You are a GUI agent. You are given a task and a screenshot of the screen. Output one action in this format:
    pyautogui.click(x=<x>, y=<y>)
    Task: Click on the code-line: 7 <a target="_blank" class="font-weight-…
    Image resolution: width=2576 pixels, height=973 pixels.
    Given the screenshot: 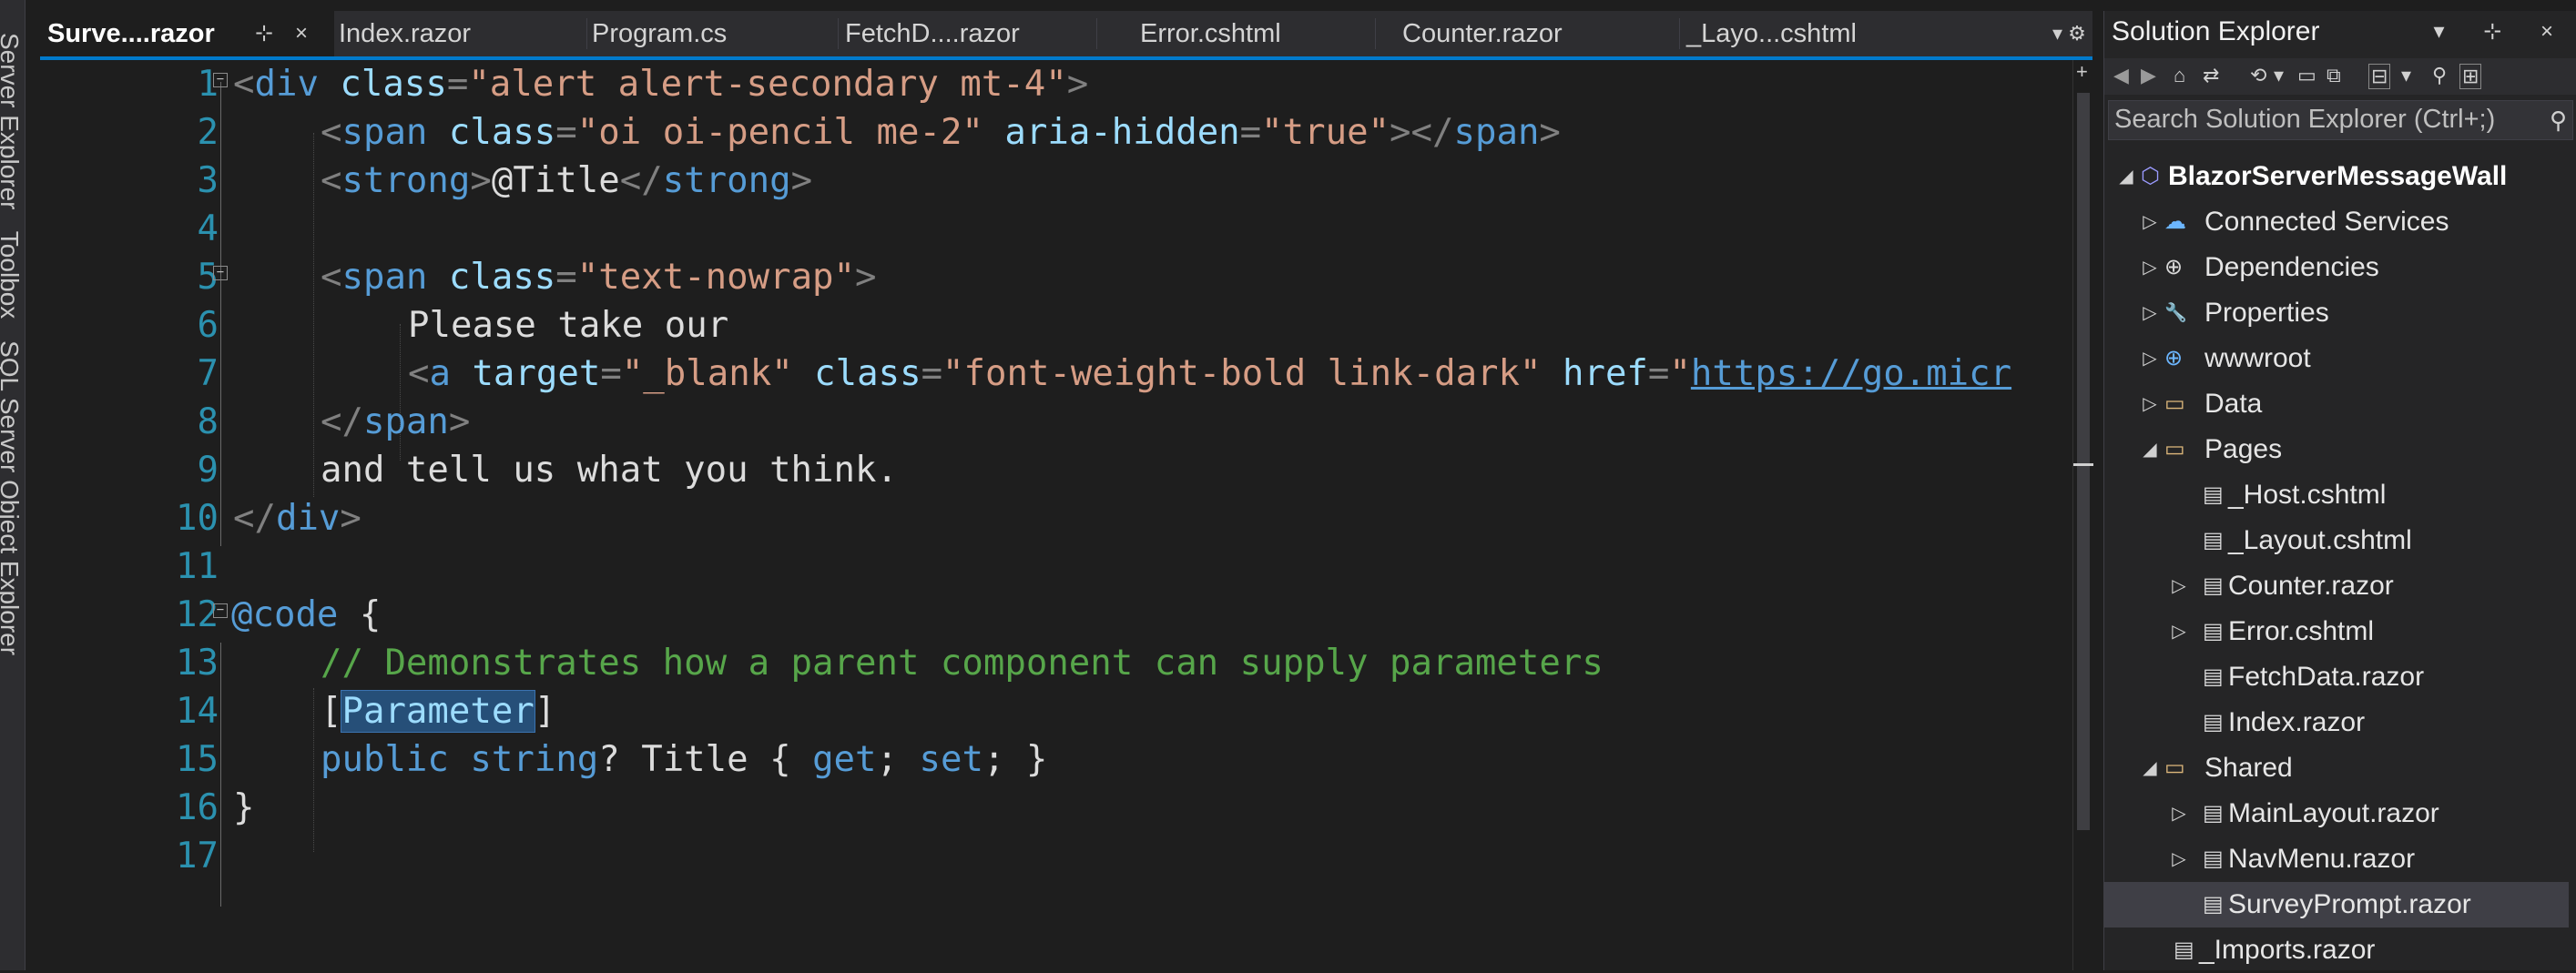 What is the action you would take?
    pyautogui.click(x=1066, y=374)
    